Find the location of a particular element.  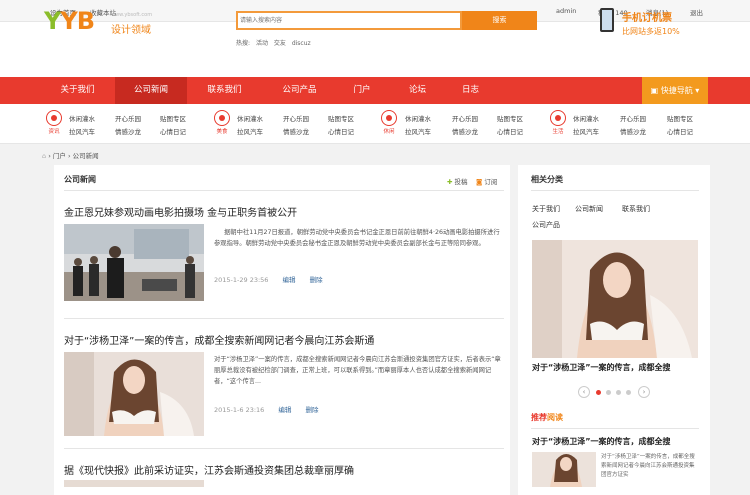

related-link: 联系我们 is located at coordinates (636, 209).